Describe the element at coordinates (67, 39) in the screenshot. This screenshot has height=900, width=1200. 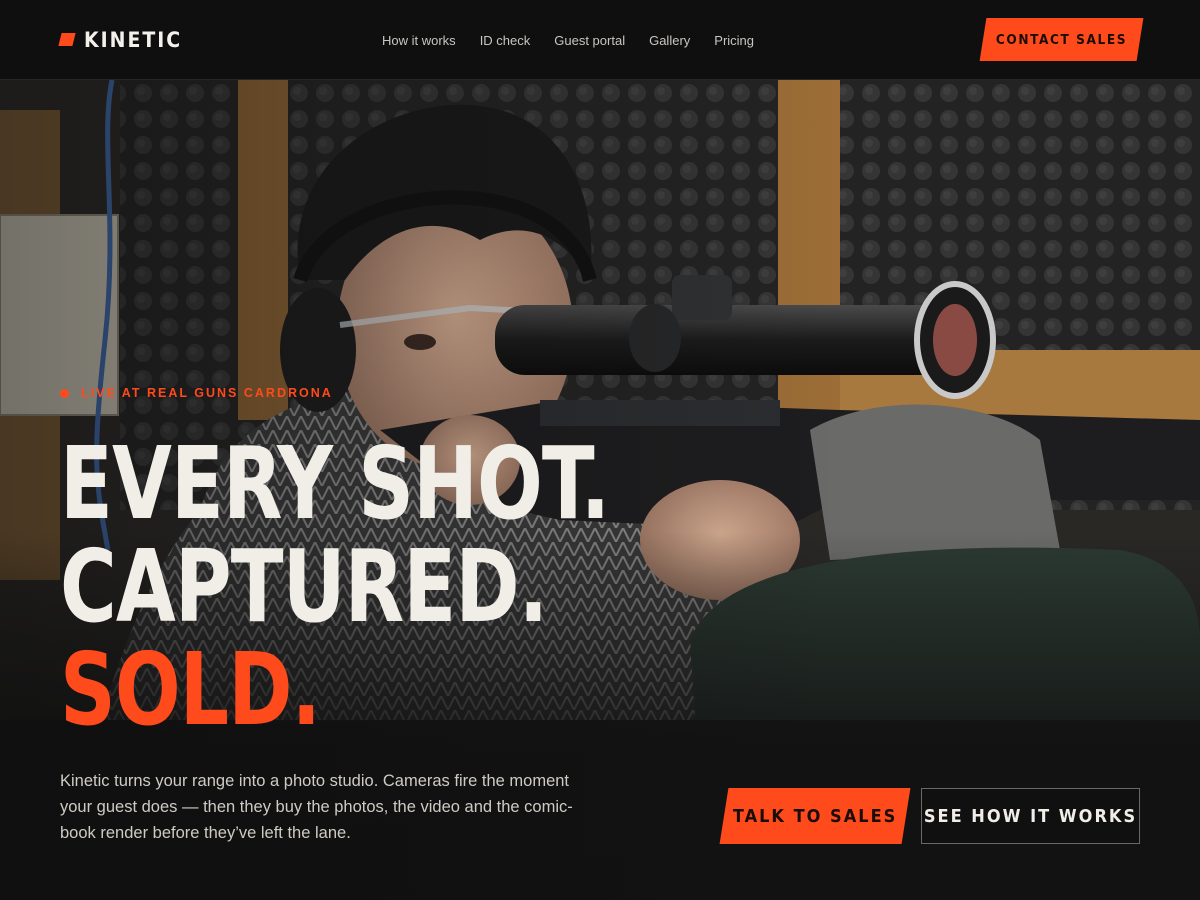
I see `logo-mark-icon` at that location.